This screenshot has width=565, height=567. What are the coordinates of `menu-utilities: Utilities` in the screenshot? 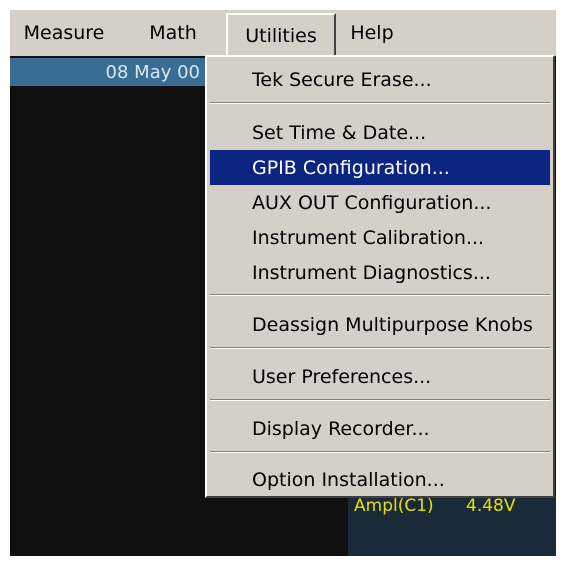 It's located at (281, 34).